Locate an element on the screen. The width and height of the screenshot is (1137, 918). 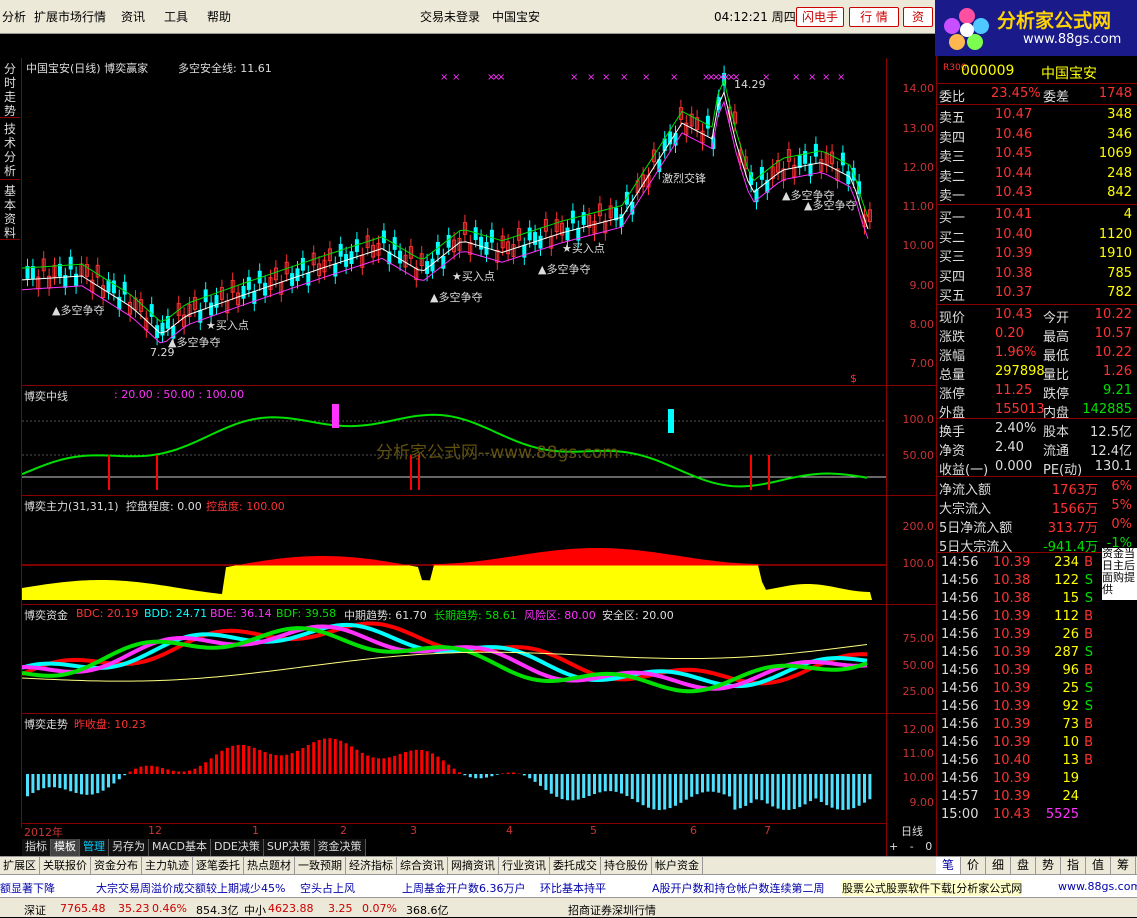
stat-row: 涨幅1.96%最低10.22 is located at coordinates (1037, 353).